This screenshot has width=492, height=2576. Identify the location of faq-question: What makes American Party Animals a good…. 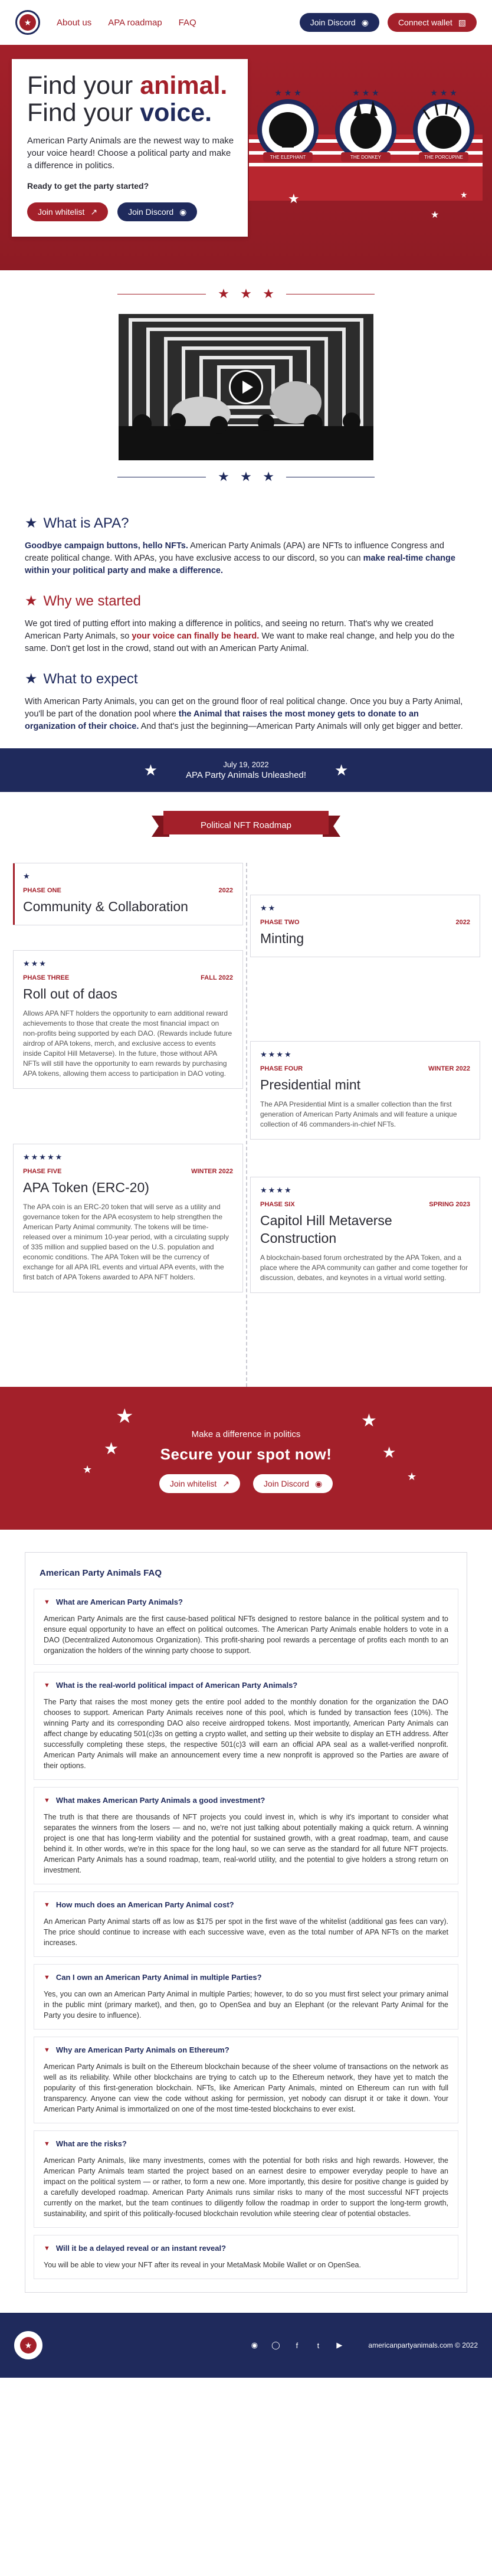
(160, 1800).